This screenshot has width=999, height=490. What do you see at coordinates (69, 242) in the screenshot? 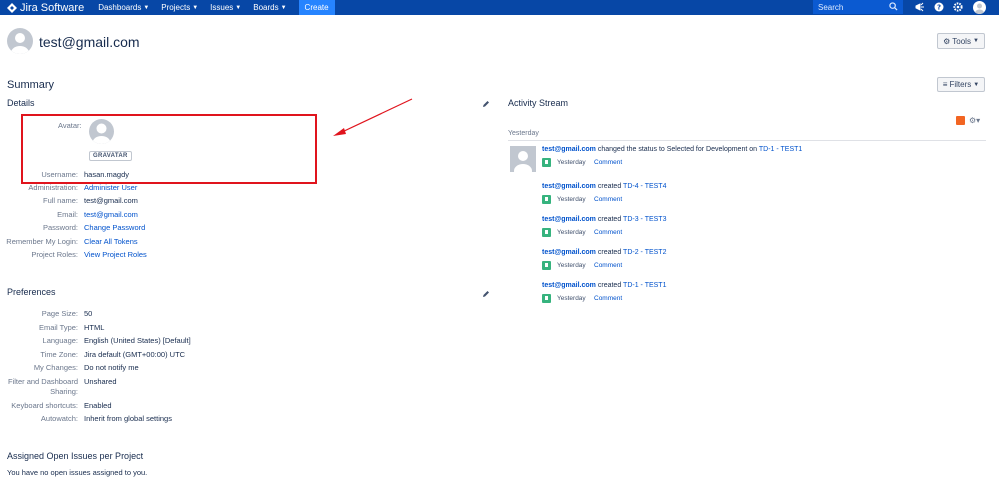
I see `detail-row-remember-login: Remember My Login: Clear All Tokens` at bounding box center [69, 242].